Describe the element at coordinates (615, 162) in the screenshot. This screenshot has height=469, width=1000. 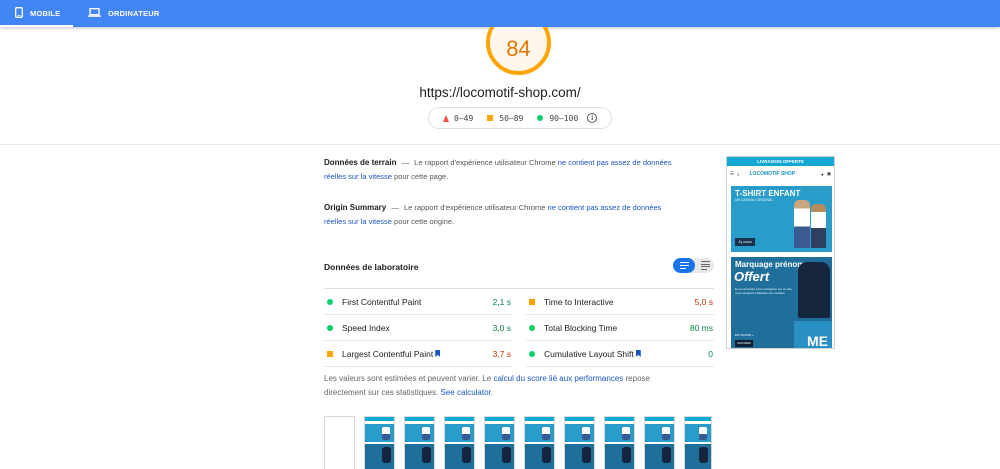
I see `field-data-link: ne contient pas assez de données` at that location.